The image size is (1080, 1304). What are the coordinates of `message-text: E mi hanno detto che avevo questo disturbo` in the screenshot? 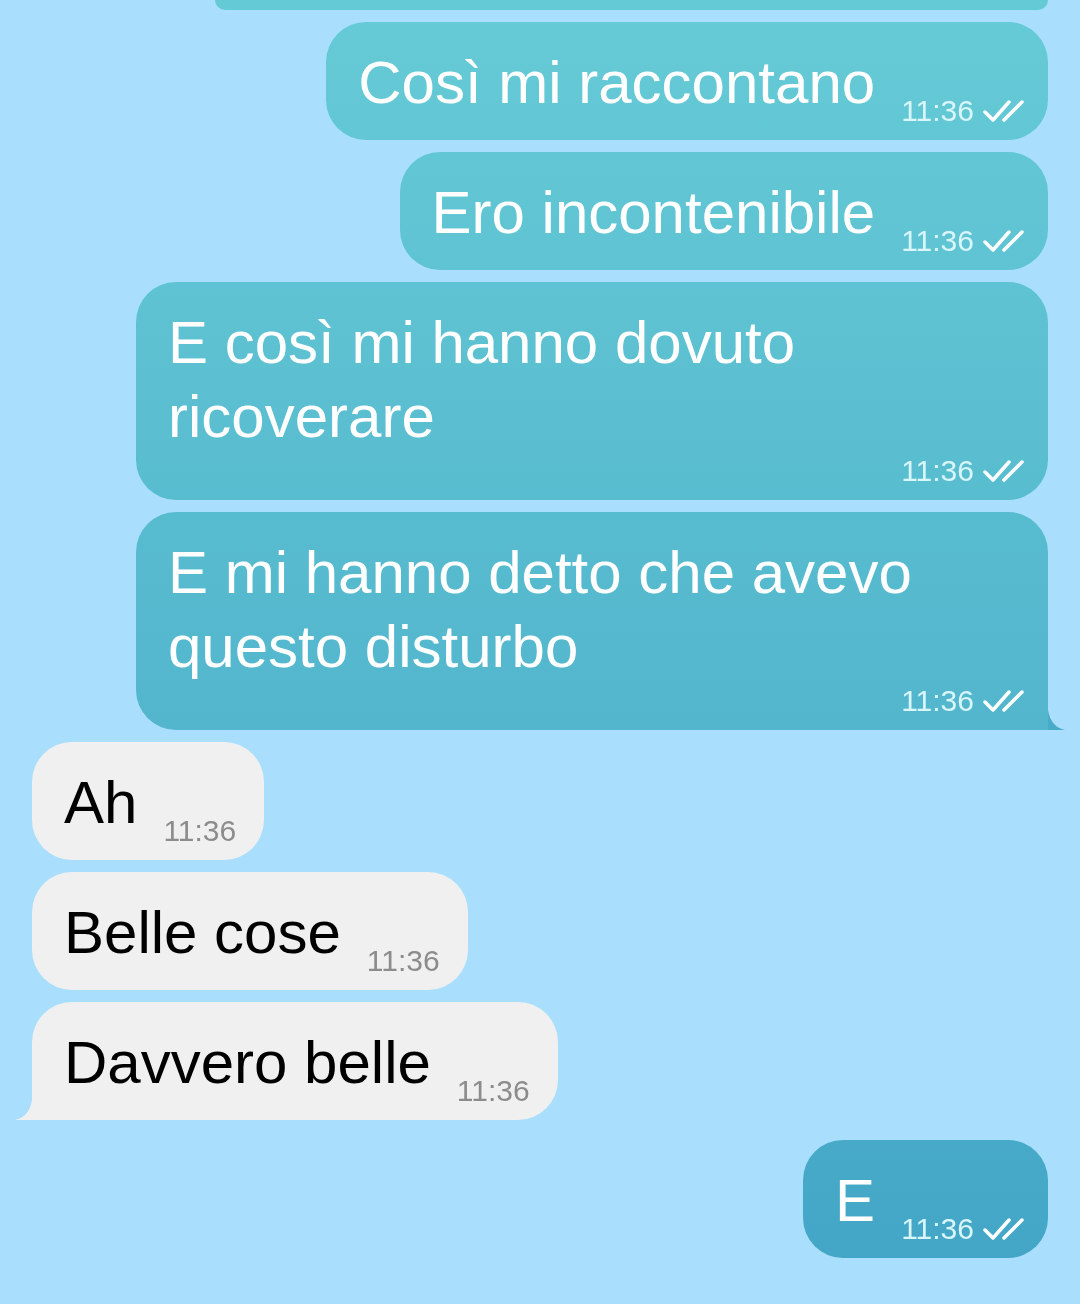 It's located at (540, 610).